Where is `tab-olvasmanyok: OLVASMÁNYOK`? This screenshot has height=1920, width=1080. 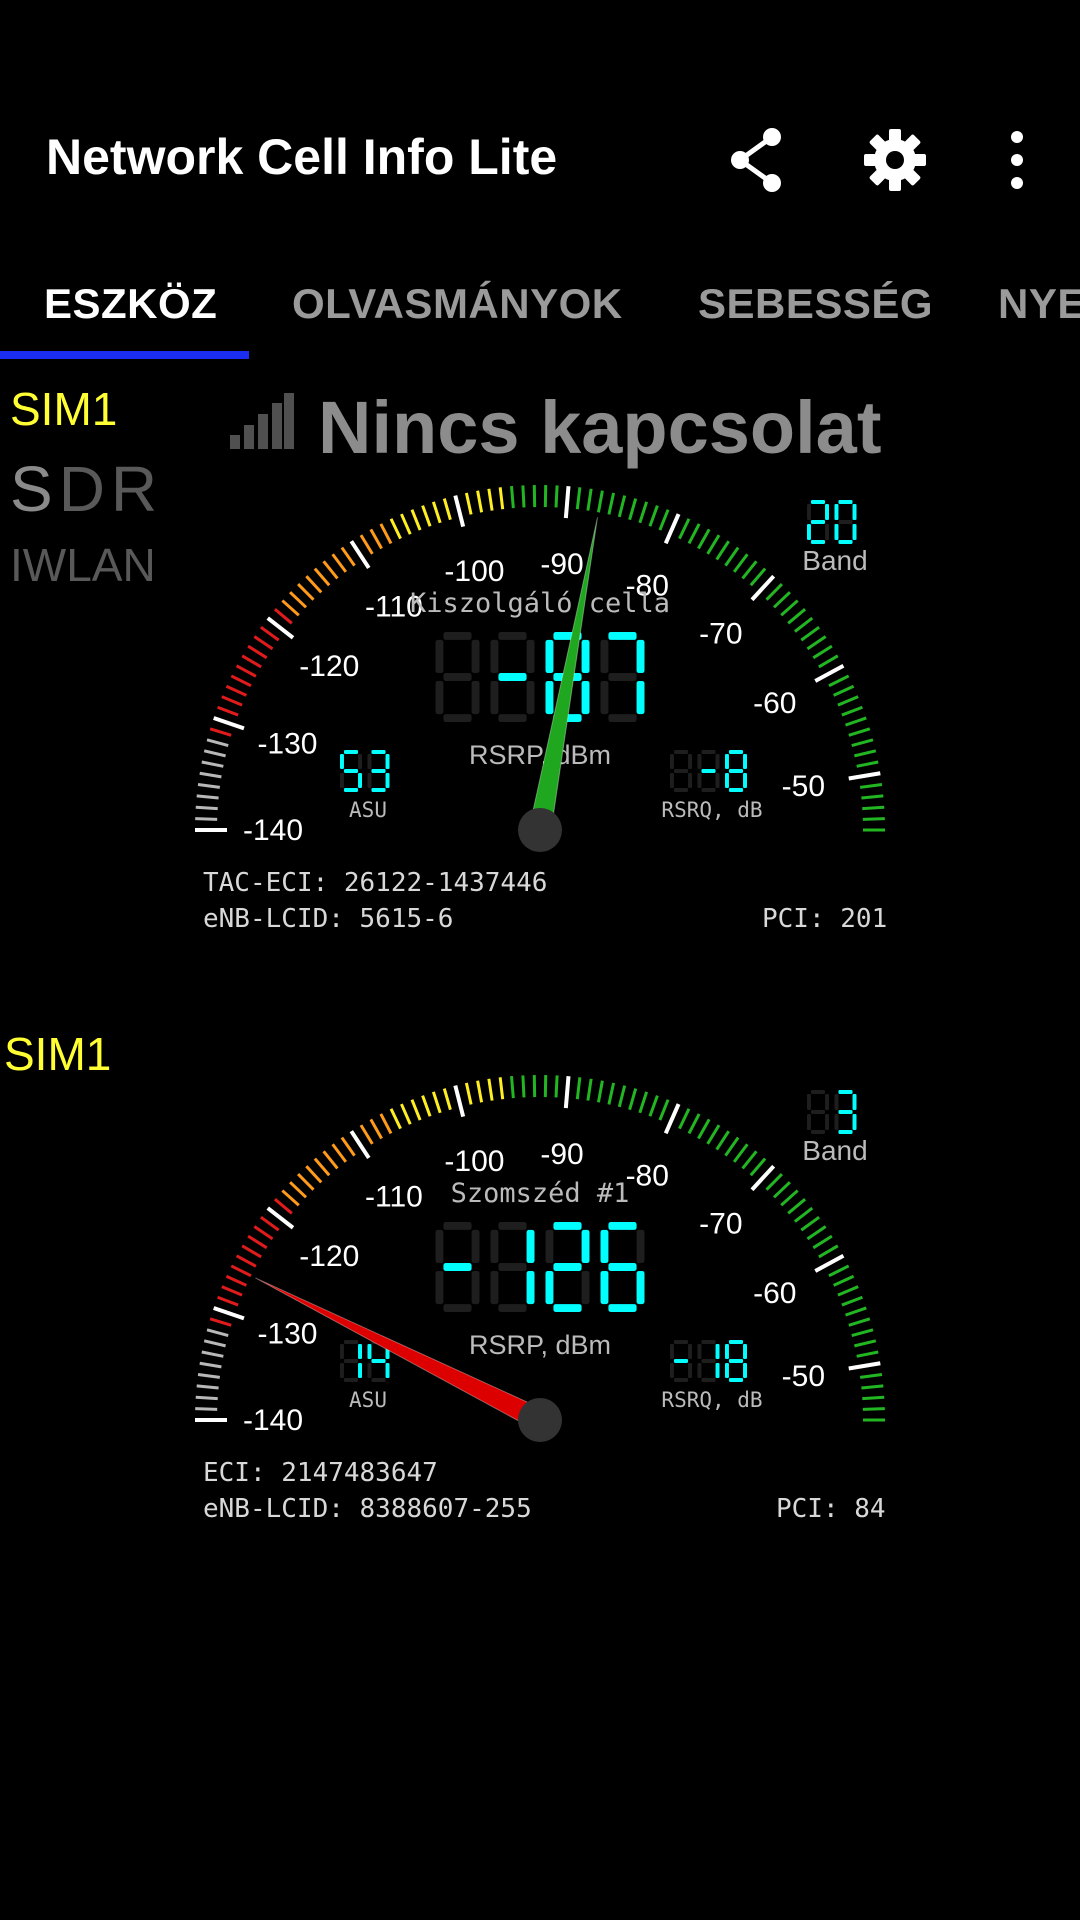 tab-olvasmanyok: OLVASMÁNYOK is located at coordinates (457, 304).